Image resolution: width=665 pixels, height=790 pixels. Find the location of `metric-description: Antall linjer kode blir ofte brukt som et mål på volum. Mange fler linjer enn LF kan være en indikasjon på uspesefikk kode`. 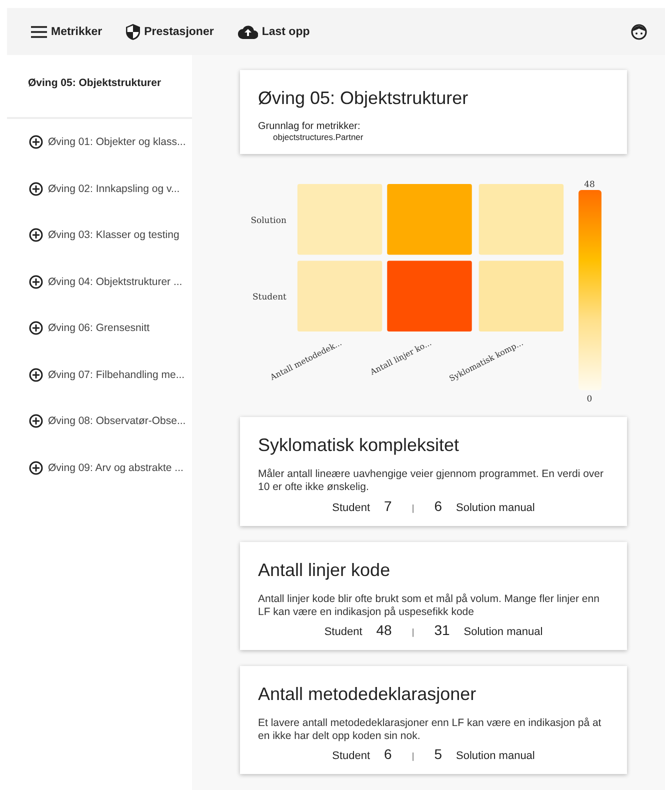

metric-description: Antall linjer kode blir ofte brukt som et mål på volum. Mange fler linjer enn LF kan være en indikasjon på uspesefikk kode is located at coordinates (429, 605).